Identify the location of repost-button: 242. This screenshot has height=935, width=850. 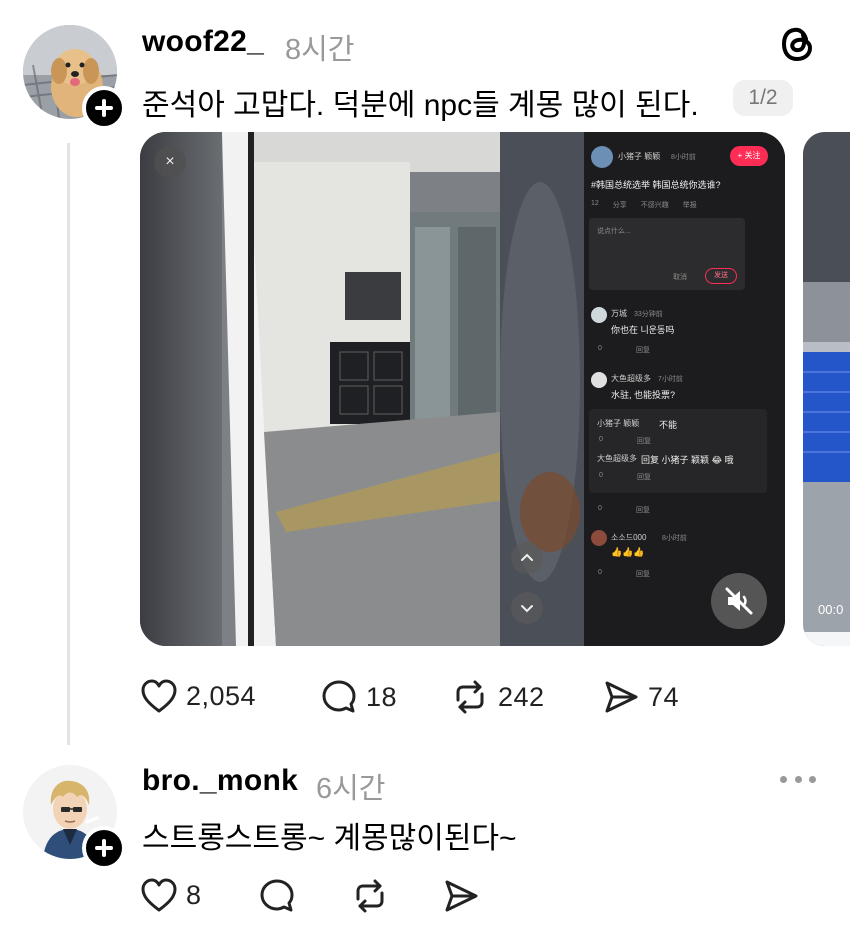
(497, 697).